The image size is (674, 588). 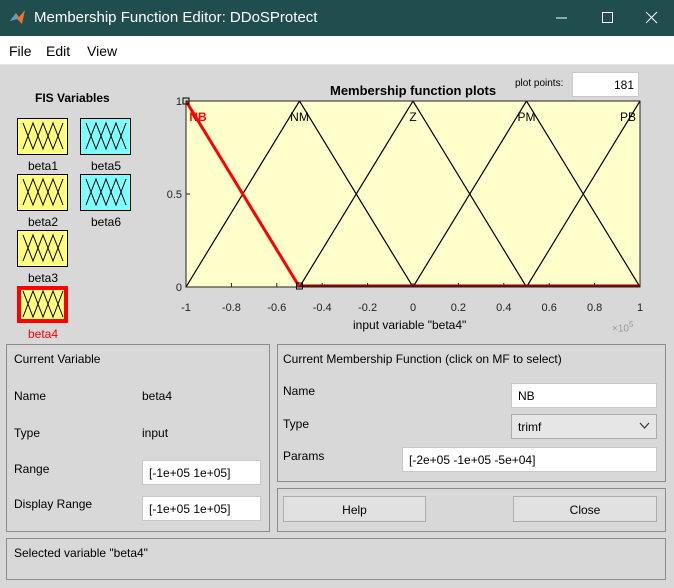 What do you see at coordinates (585, 509) in the screenshot?
I see `close-button: Close` at bounding box center [585, 509].